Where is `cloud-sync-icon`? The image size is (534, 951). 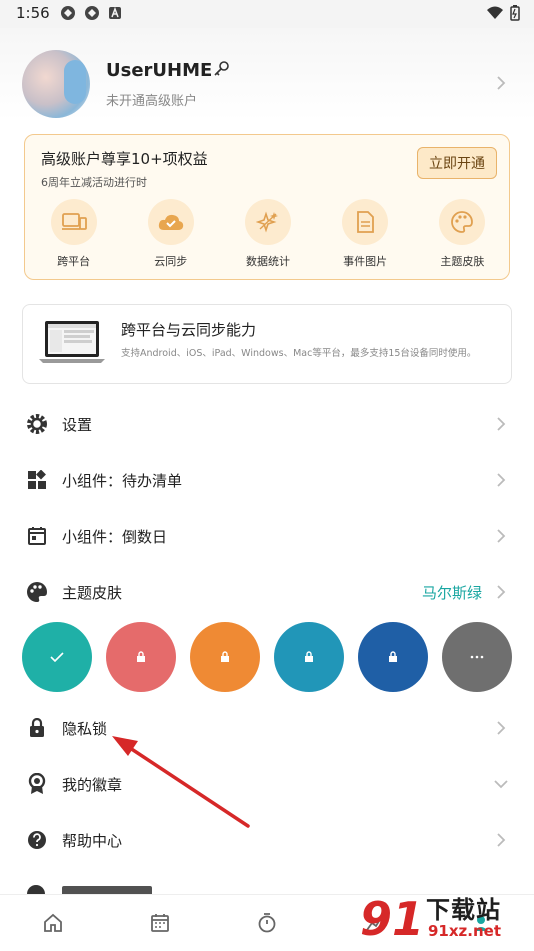 cloud-sync-icon is located at coordinates (170, 222).